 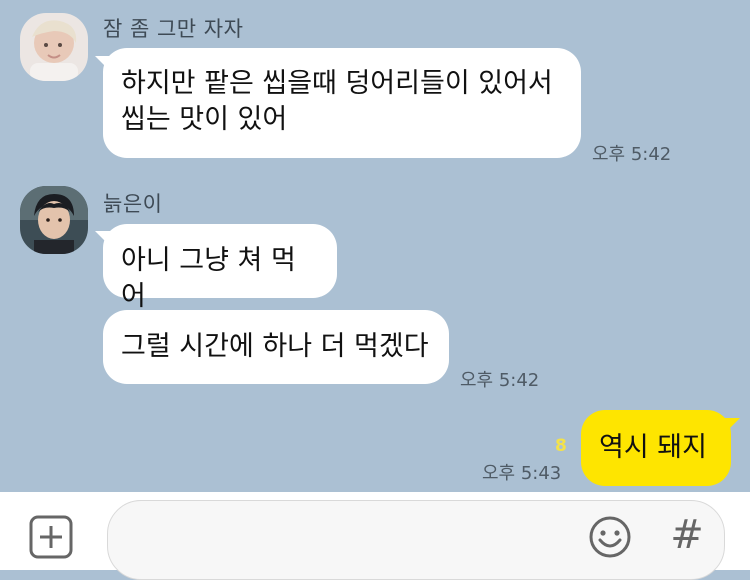 What do you see at coordinates (416, 540) in the screenshot?
I see `message-input` at bounding box center [416, 540].